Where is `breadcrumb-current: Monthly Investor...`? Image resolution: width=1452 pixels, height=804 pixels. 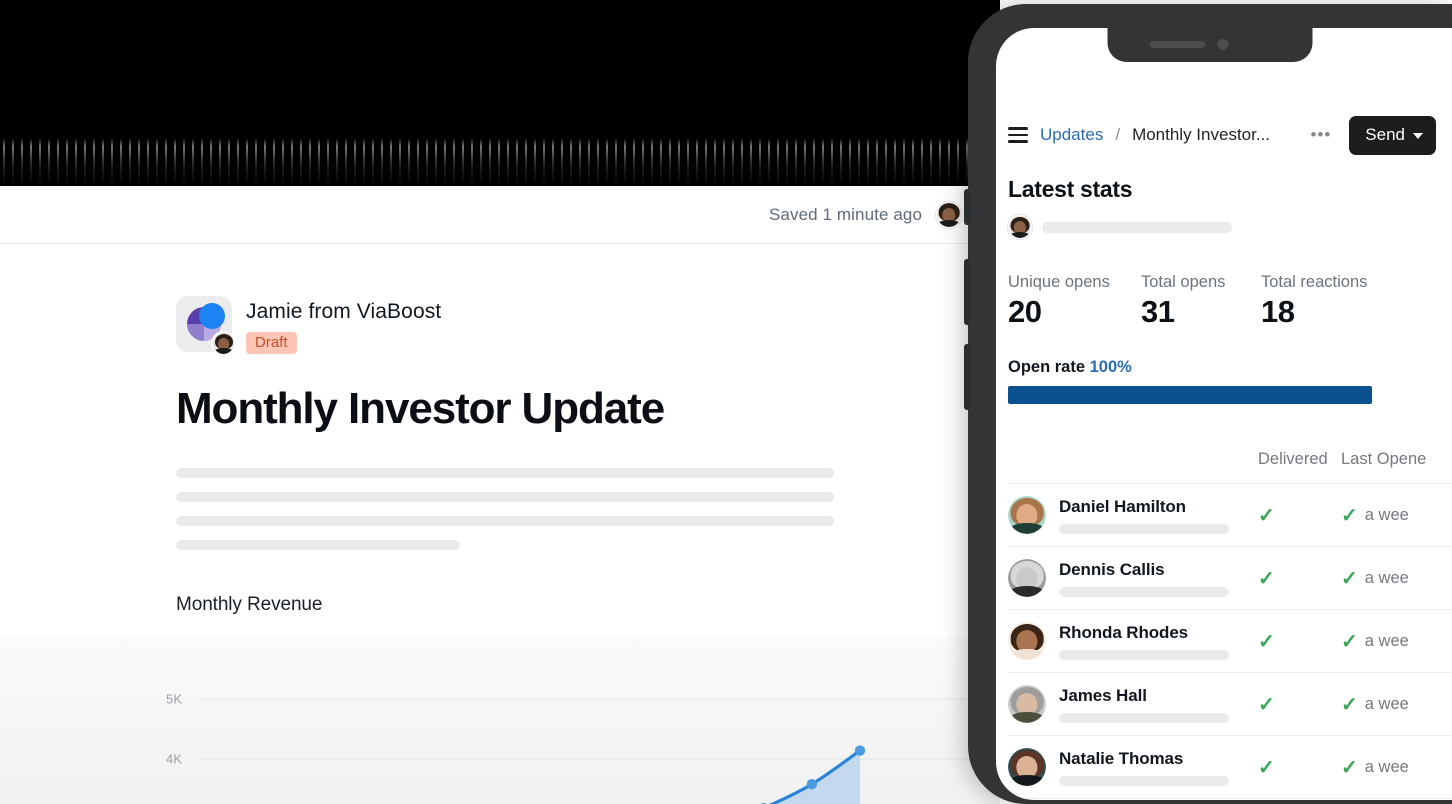
breadcrumb-current: Monthly Investor... is located at coordinates (1201, 134).